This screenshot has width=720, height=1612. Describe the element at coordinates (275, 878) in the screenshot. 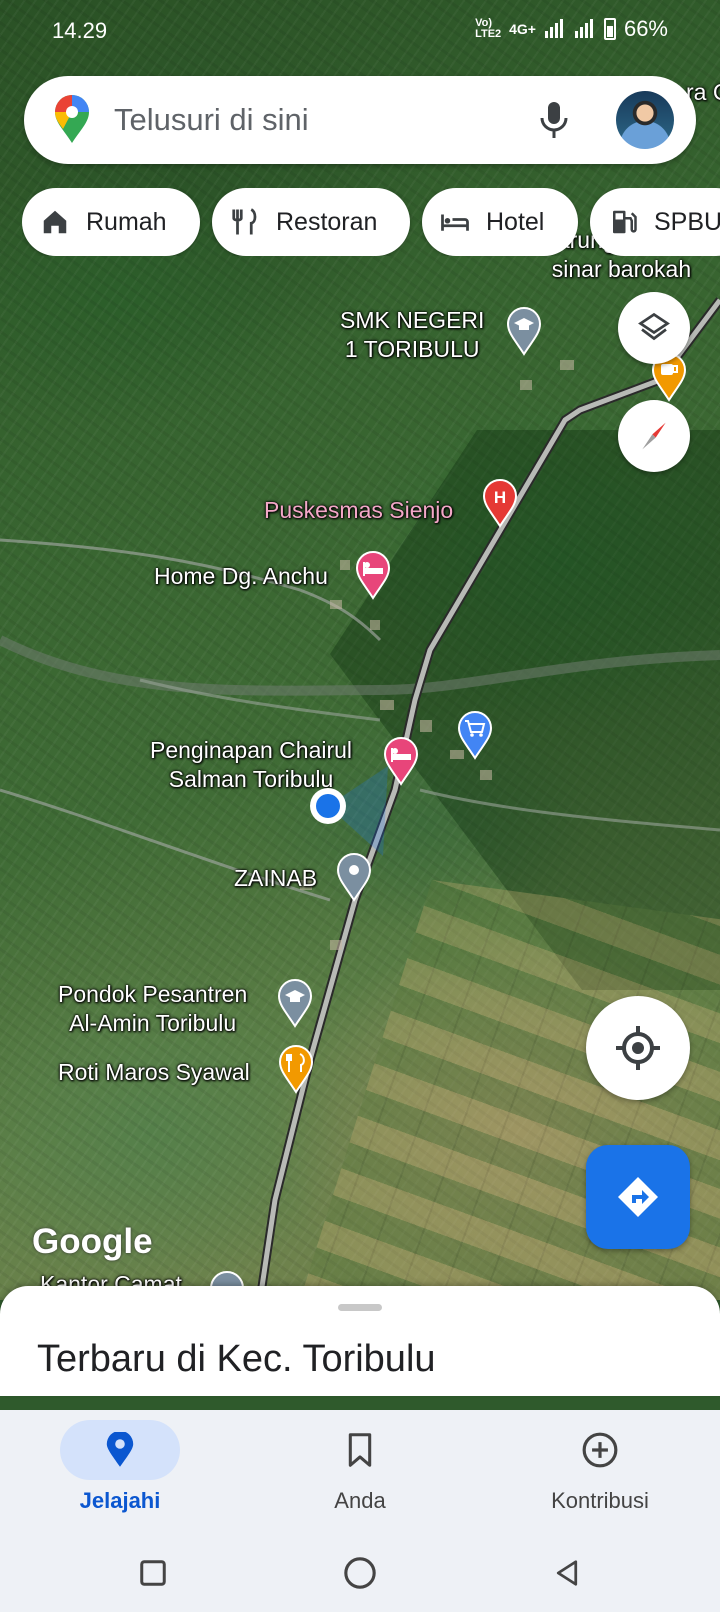

I see `label-zainab: ZAINAB` at that location.